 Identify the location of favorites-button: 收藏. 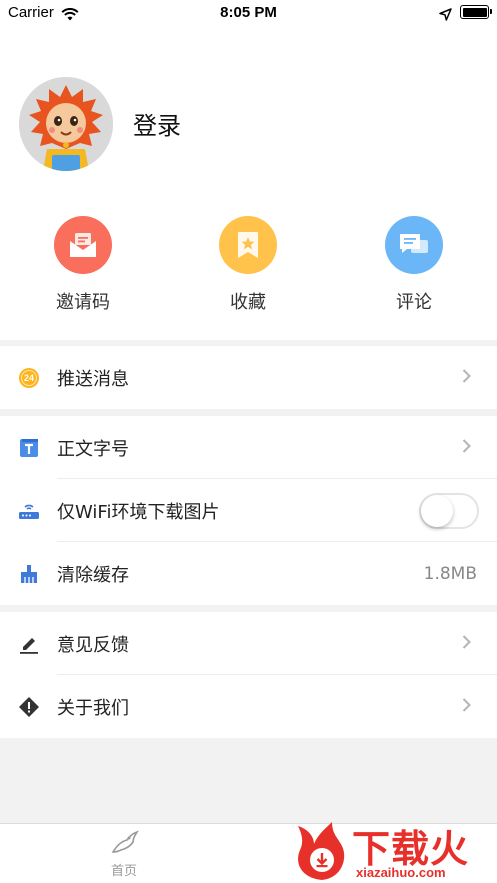
(248, 265).